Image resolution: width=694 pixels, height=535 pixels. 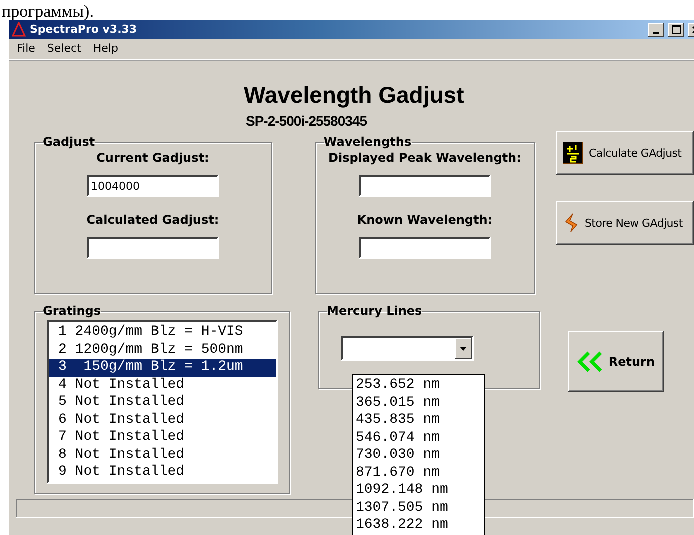 I want to click on list-item: 3 150g/mm Blz = 1.2um, so click(x=162, y=367).